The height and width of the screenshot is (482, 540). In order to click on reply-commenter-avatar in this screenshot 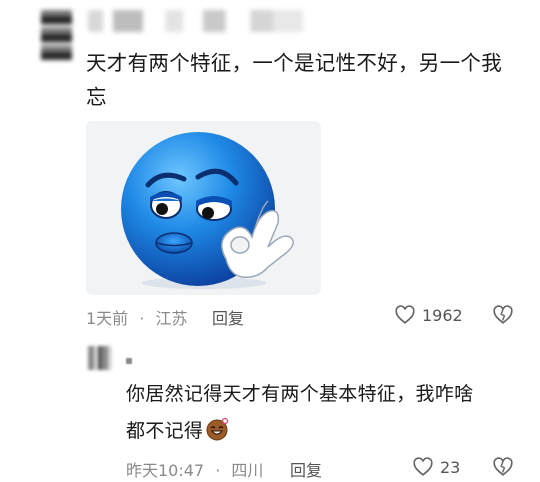, I will do `click(100, 358)`.